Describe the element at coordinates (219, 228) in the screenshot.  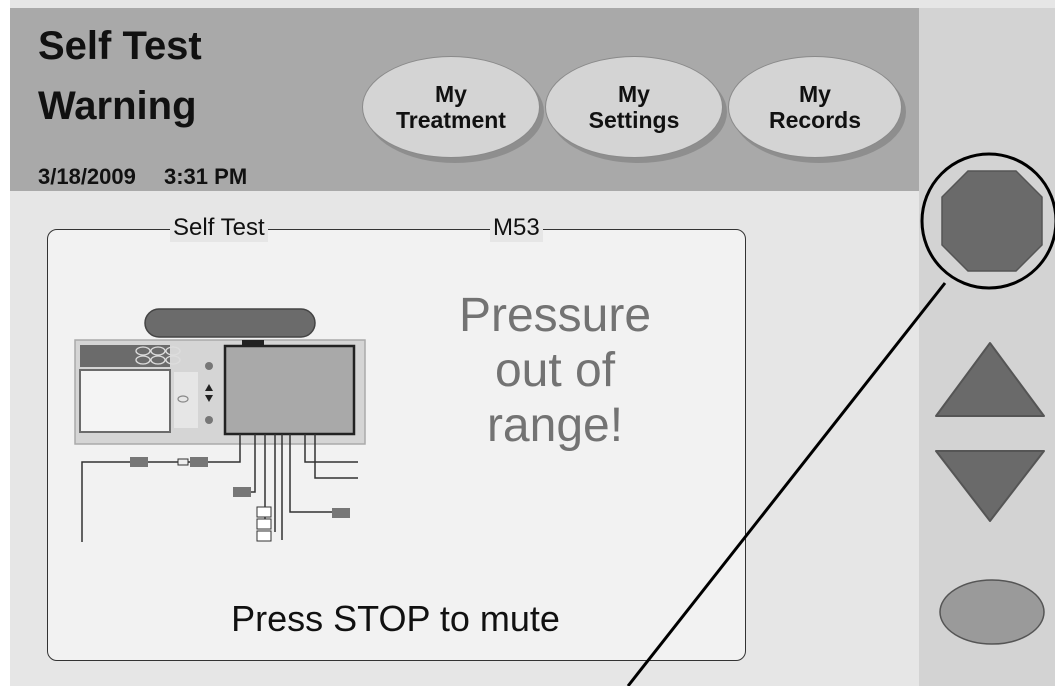
I see `panel-legend-self-test: Self Test` at that location.